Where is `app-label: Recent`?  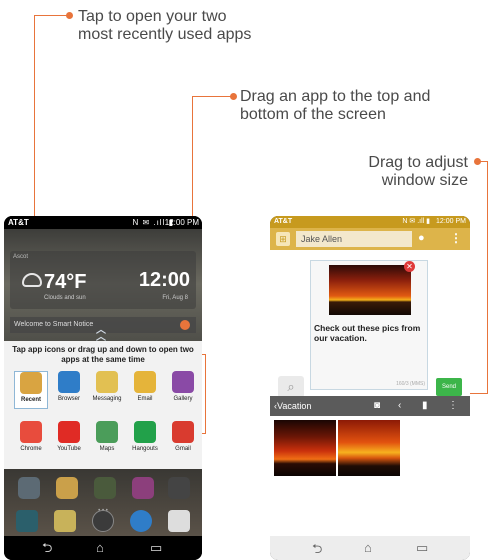
app-label: Recent is located at coordinates (30, 400).